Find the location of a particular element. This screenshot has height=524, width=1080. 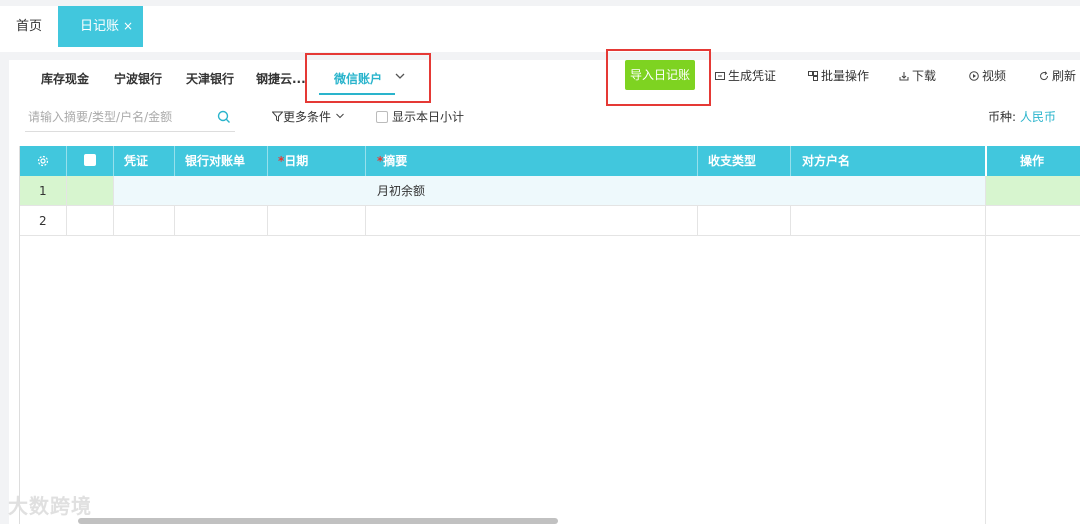

daily-subtotal-label: 显示本日小计 is located at coordinates (428, 117).